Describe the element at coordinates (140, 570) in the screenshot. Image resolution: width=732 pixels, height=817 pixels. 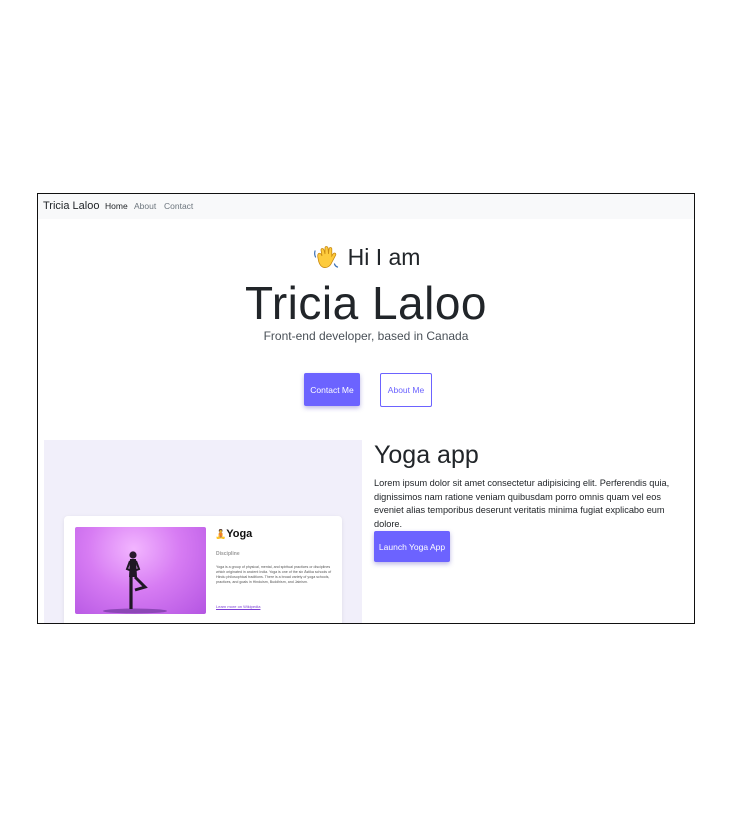
I see `yoga-pose-image` at that location.